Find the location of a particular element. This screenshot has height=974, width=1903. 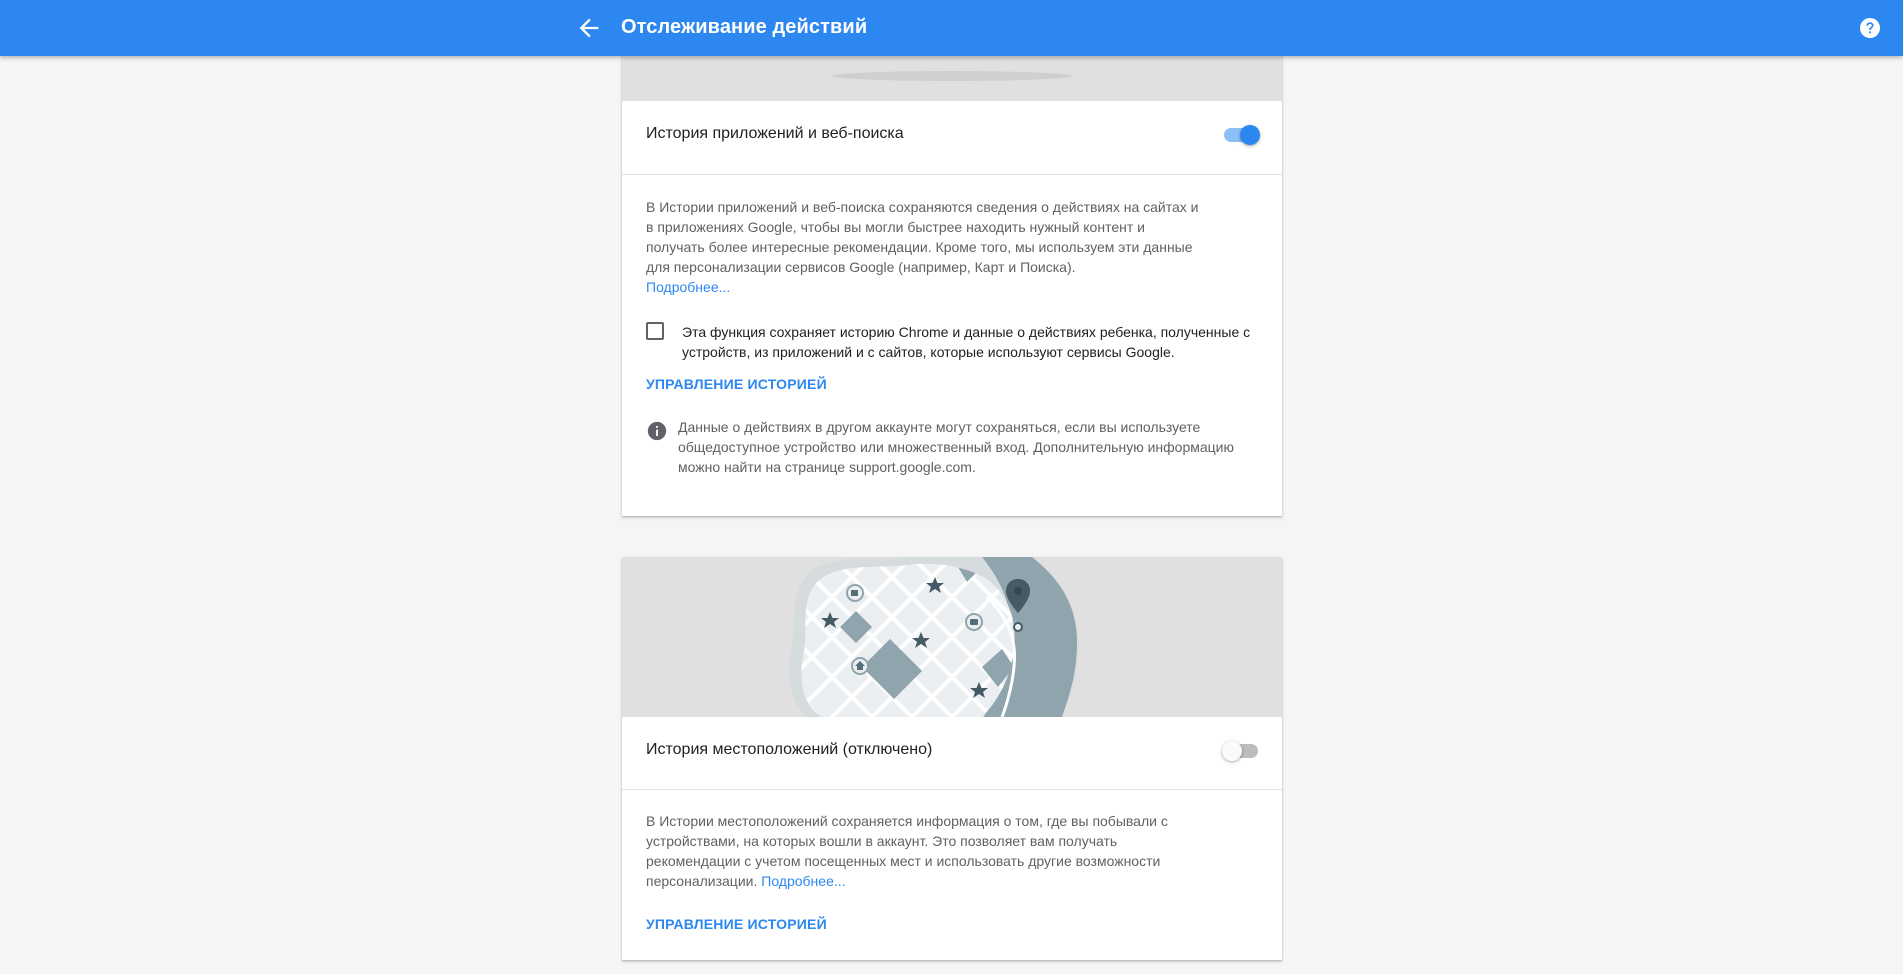

camera-icon is located at coordinates (974, 622).